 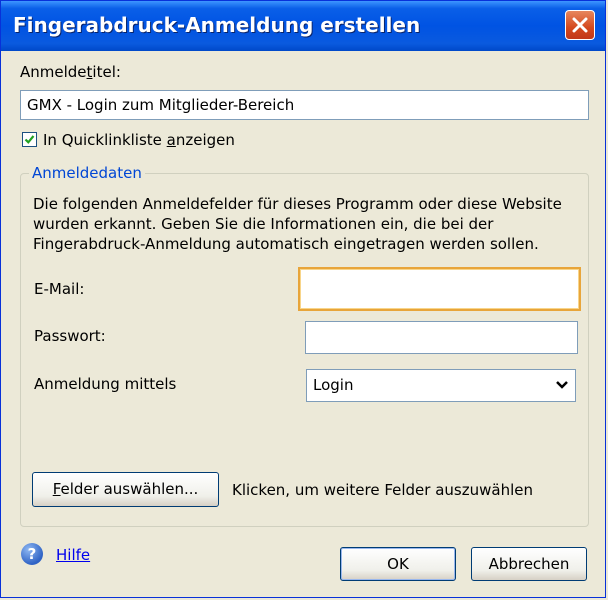 I want to click on help-icon: ?, so click(x=32, y=554).